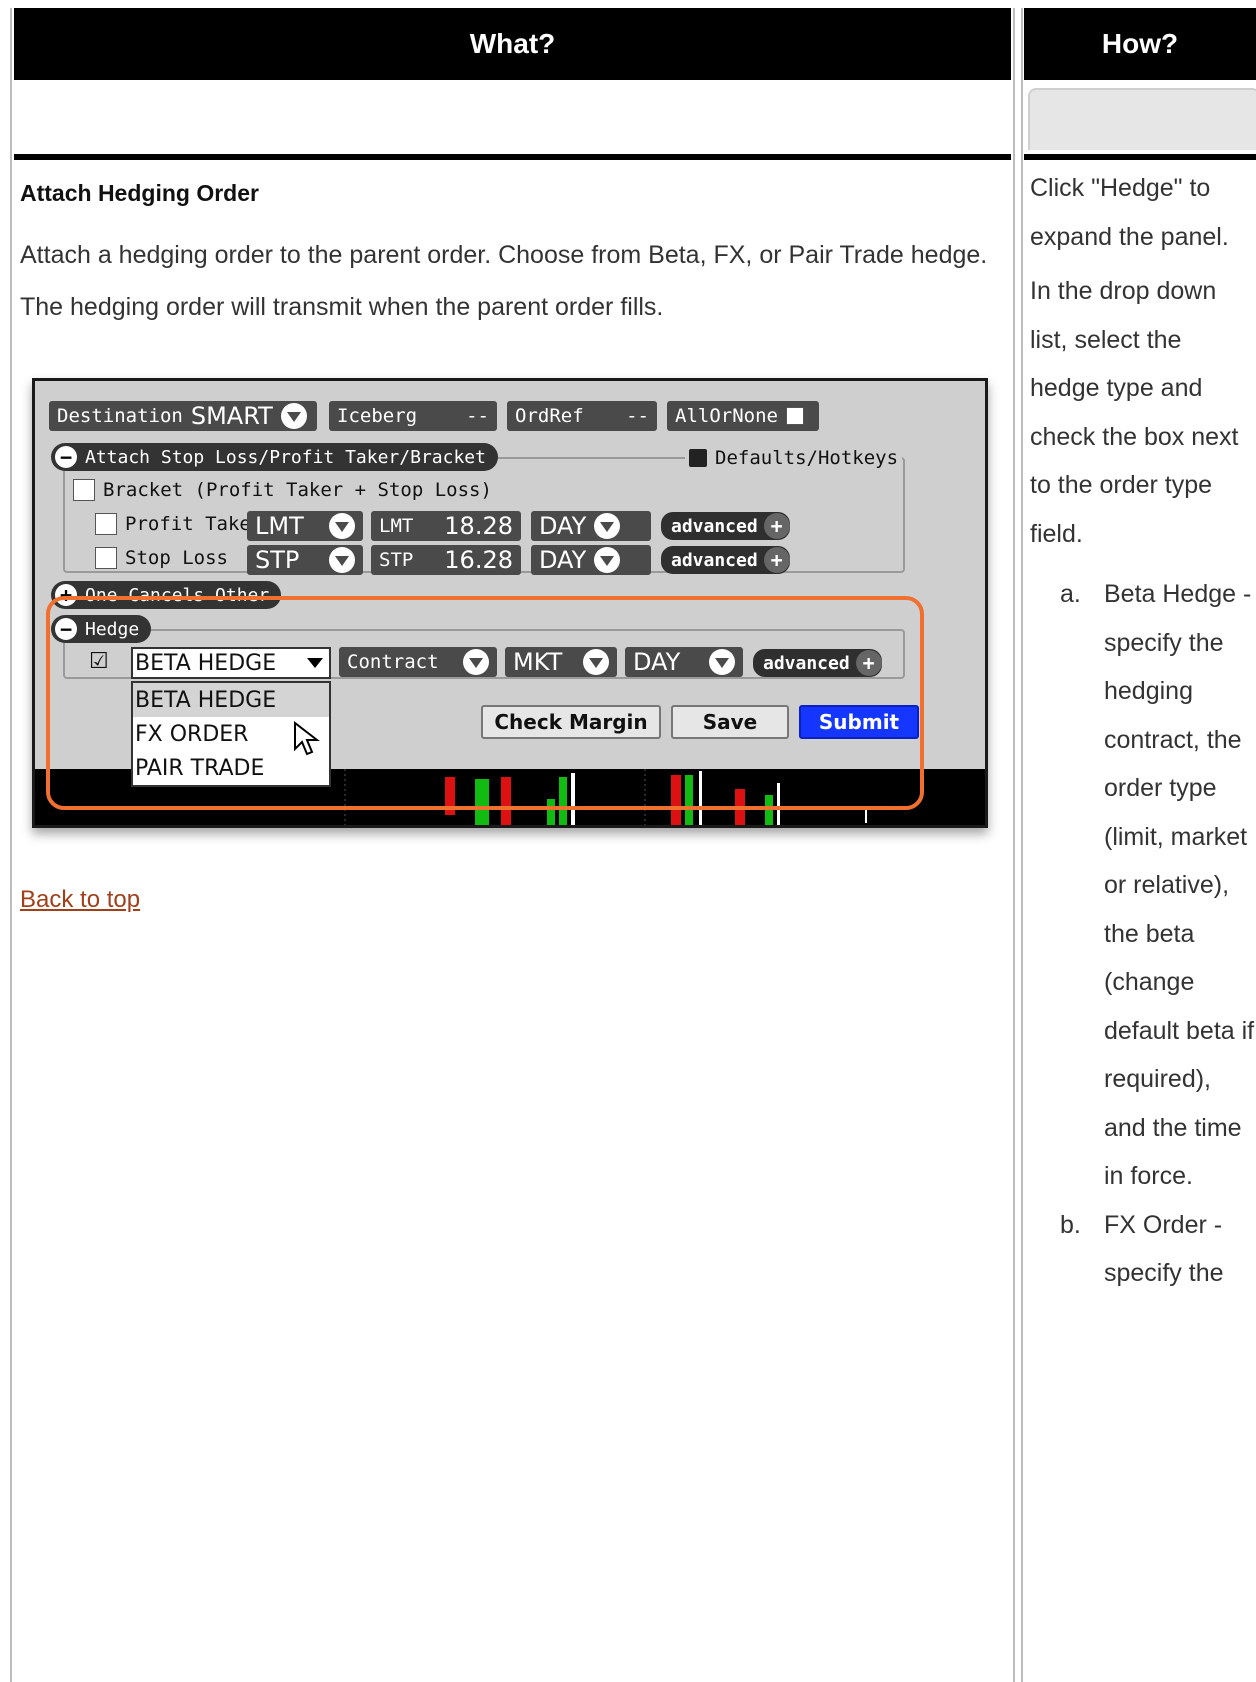 The image size is (1256, 1682). I want to click on list-item-text: FX Order - specify the, so click(1164, 1249).